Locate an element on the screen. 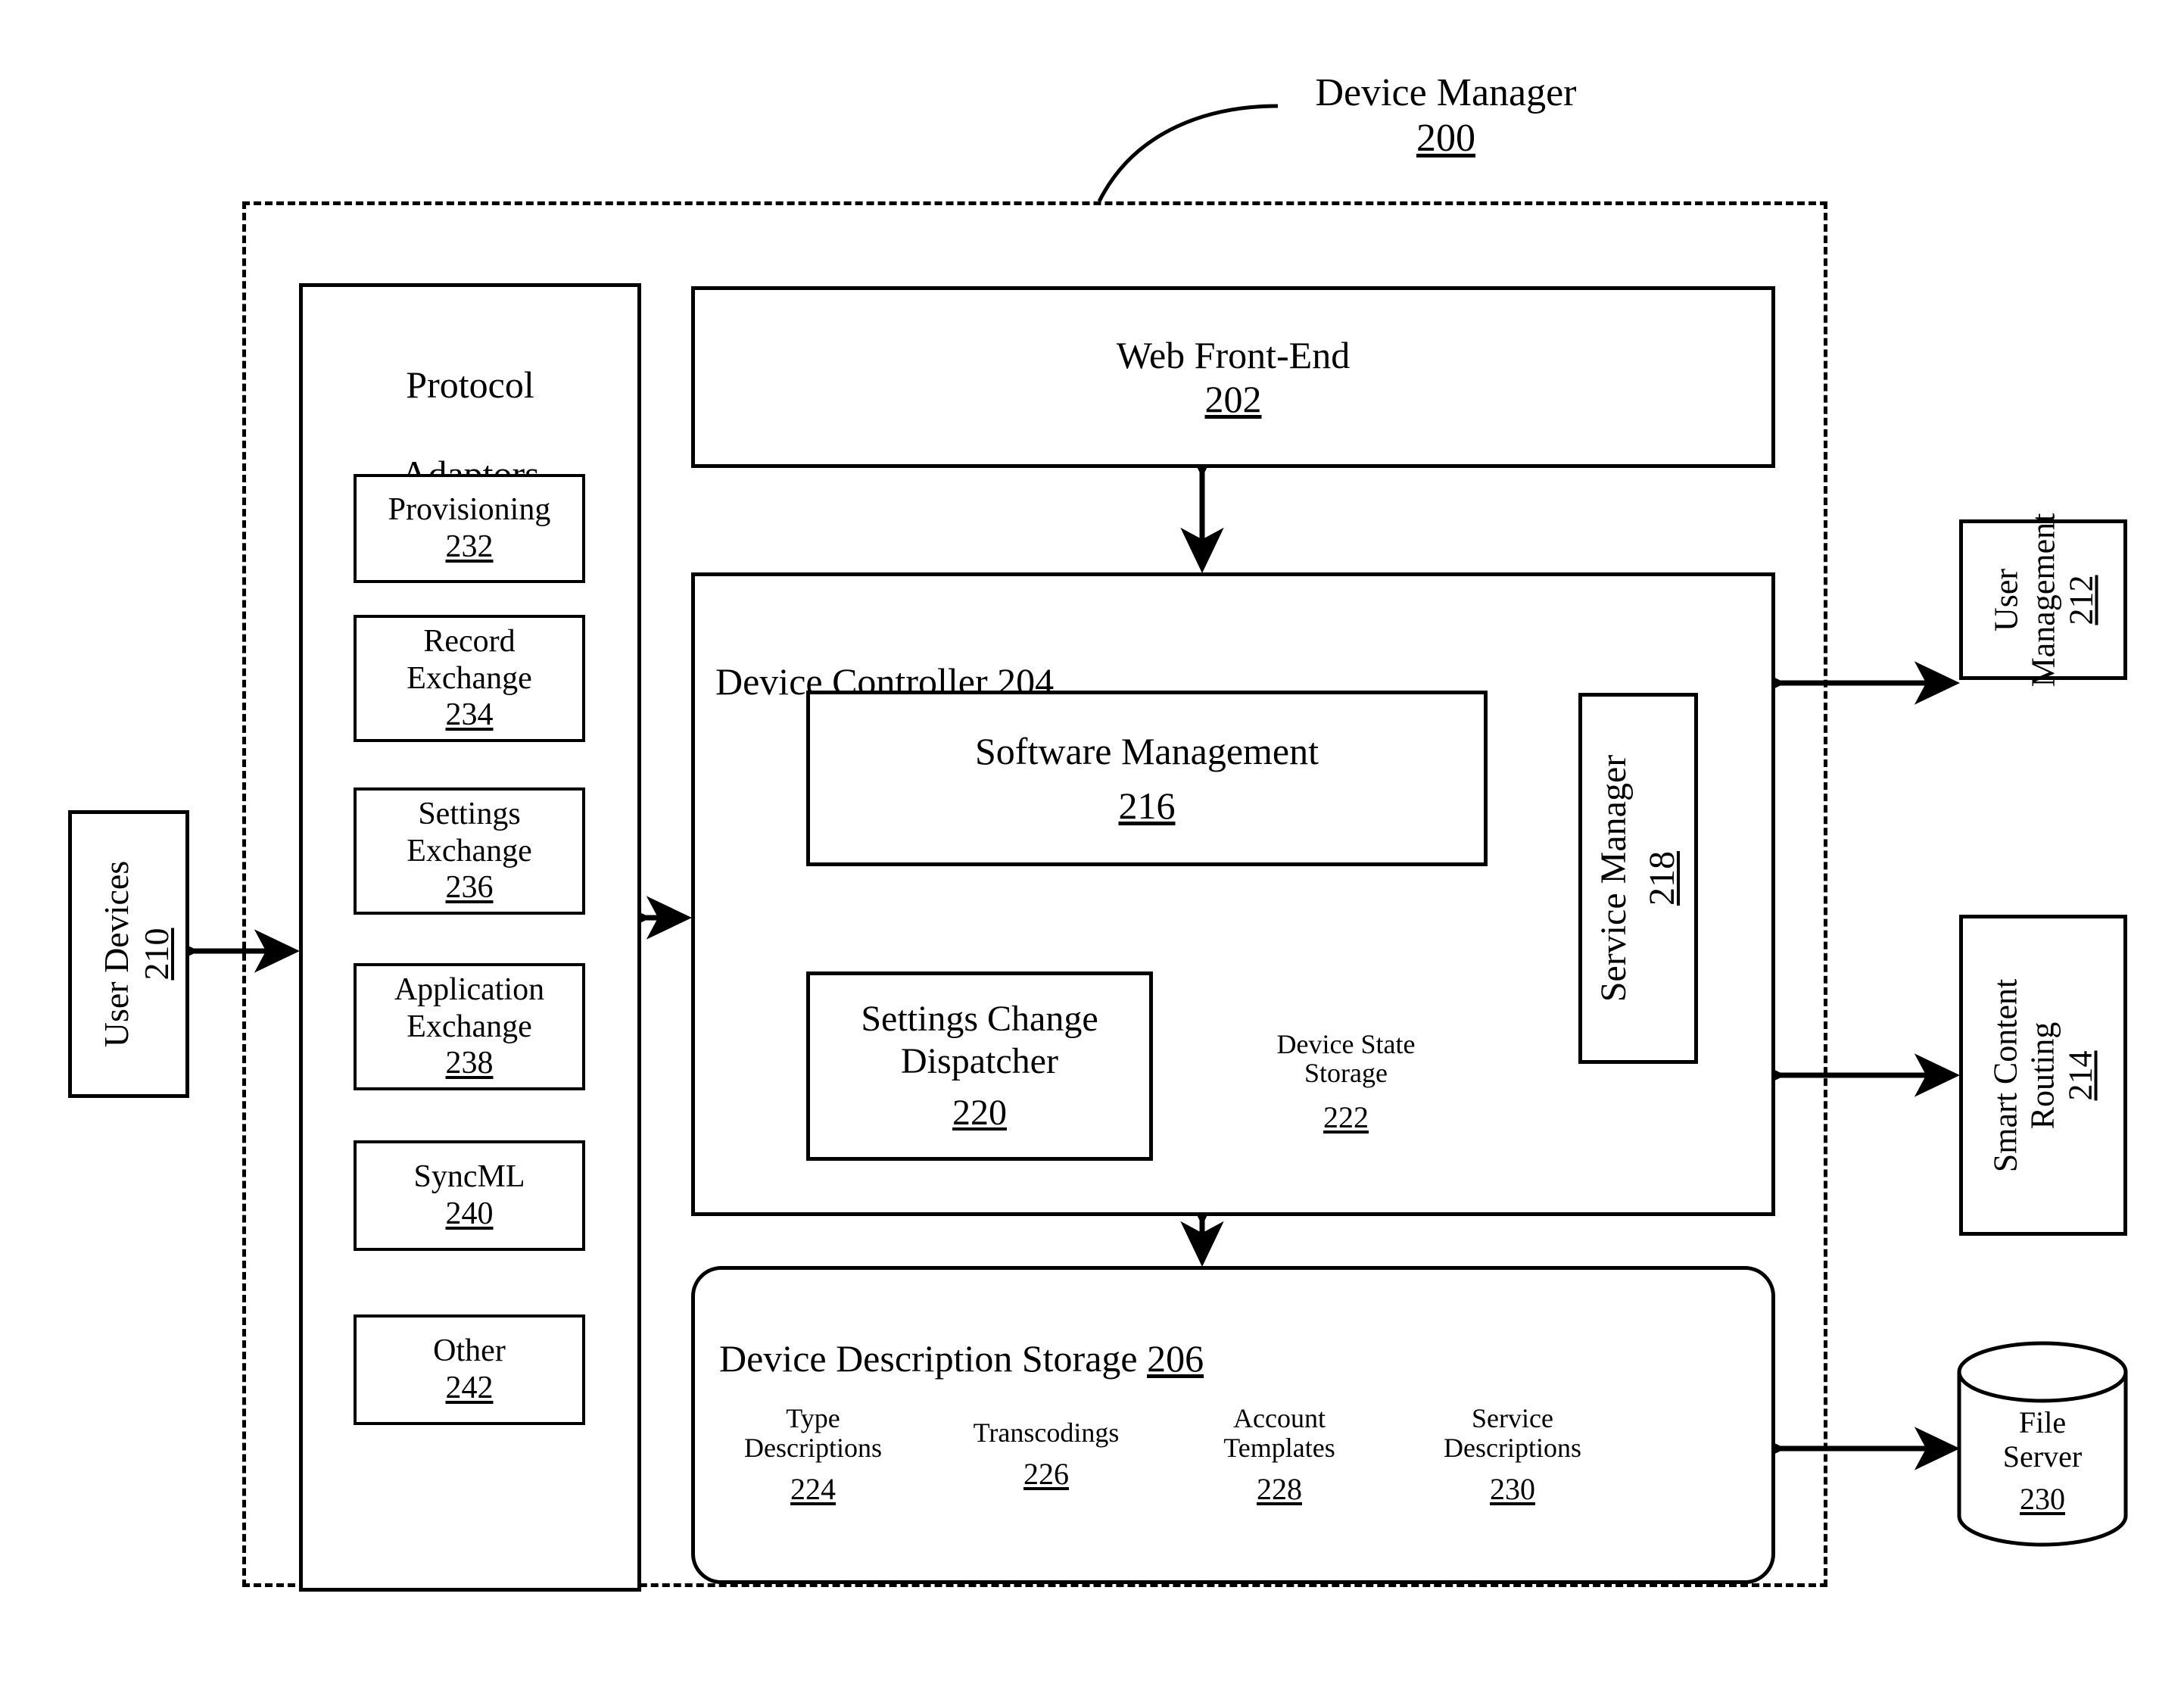  smart-content-routing-label-group: Smart Content Routing 214 is located at coordinates (2043, 1075).